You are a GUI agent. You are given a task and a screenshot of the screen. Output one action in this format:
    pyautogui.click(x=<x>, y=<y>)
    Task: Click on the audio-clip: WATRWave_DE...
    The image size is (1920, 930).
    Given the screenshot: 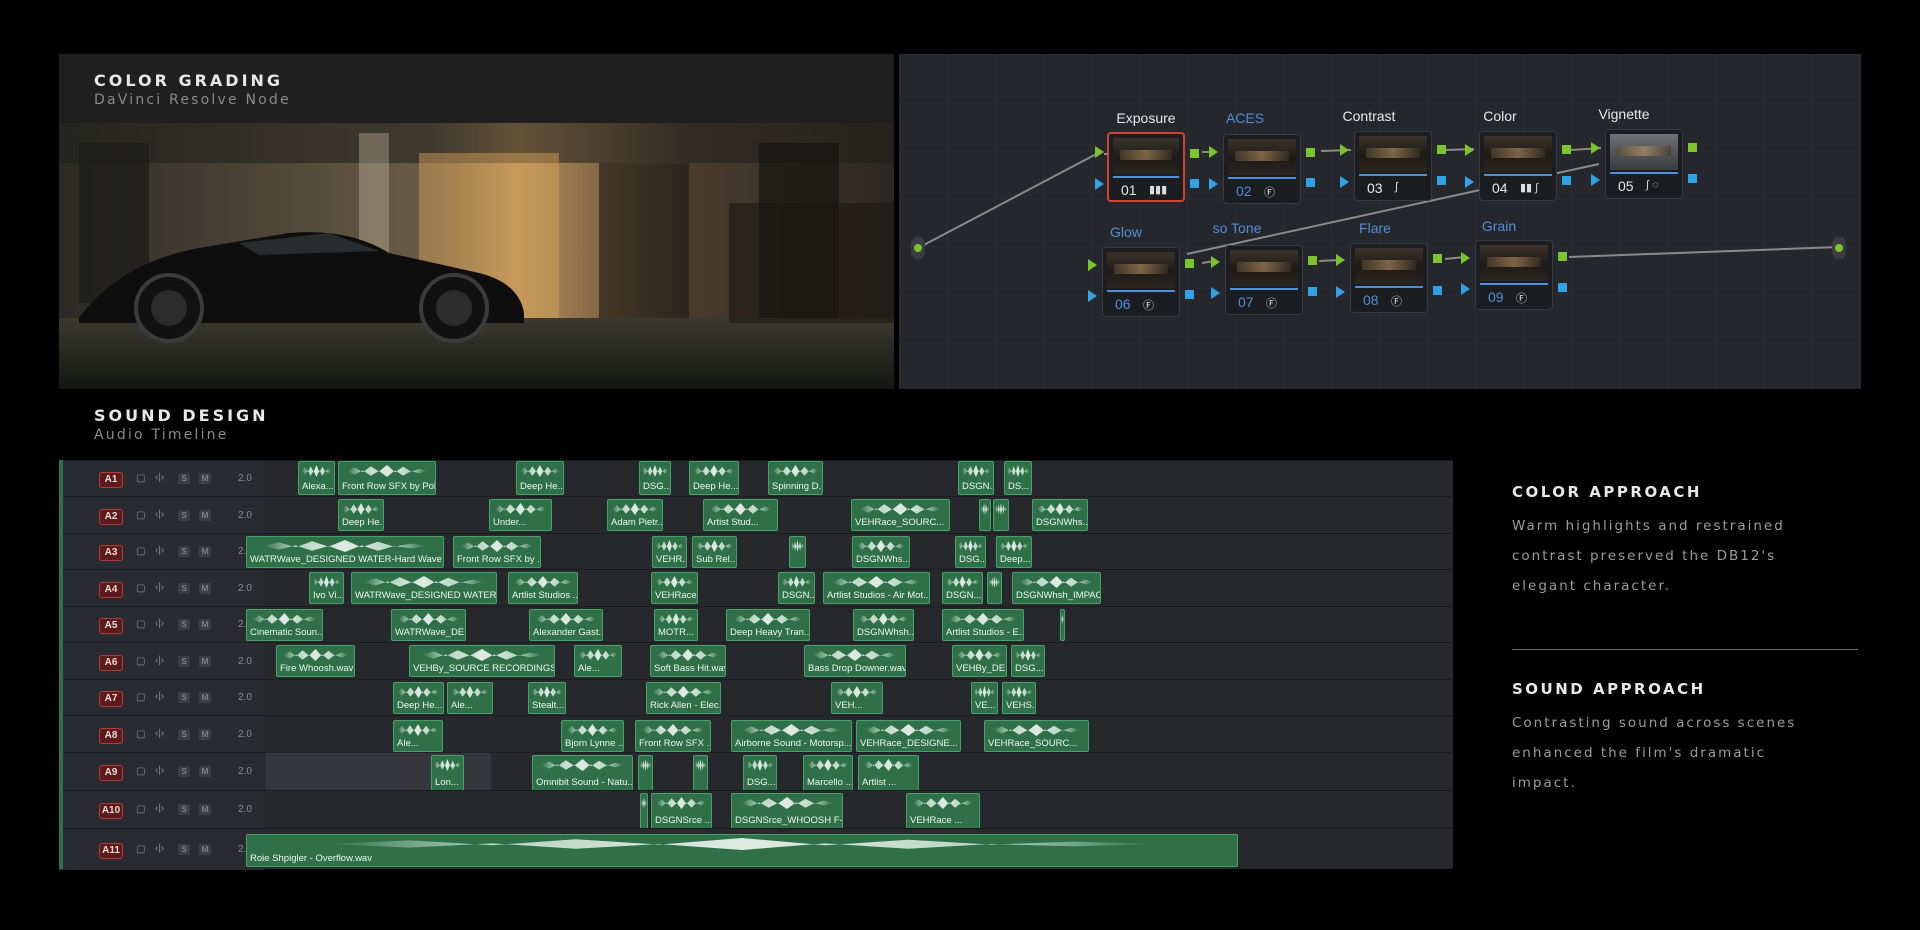 What is the action you would take?
    pyautogui.click(x=428, y=625)
    